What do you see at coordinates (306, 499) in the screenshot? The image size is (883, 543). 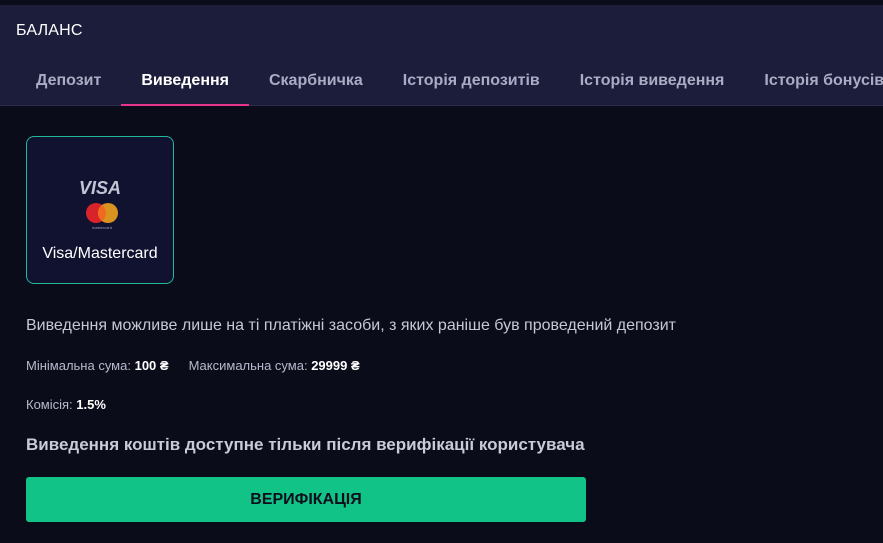 I see `verification-button: ВЕРИФІКАЦІЯ` at bounding box center [306, 499].